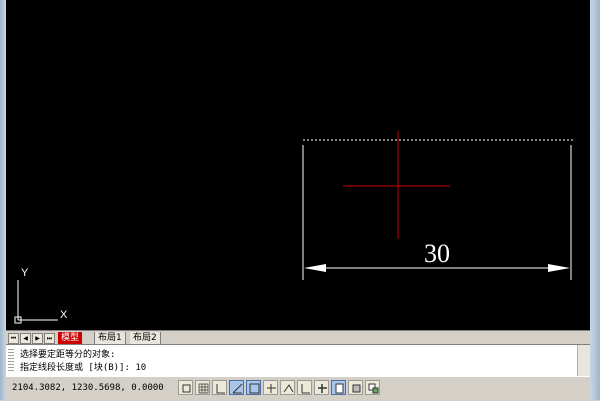 The height and width of the screenshot is (401, 600). Describe the element at coordinates (25, 338) in the screenshot. I see `prev-tab-icon: ◀` at that location.